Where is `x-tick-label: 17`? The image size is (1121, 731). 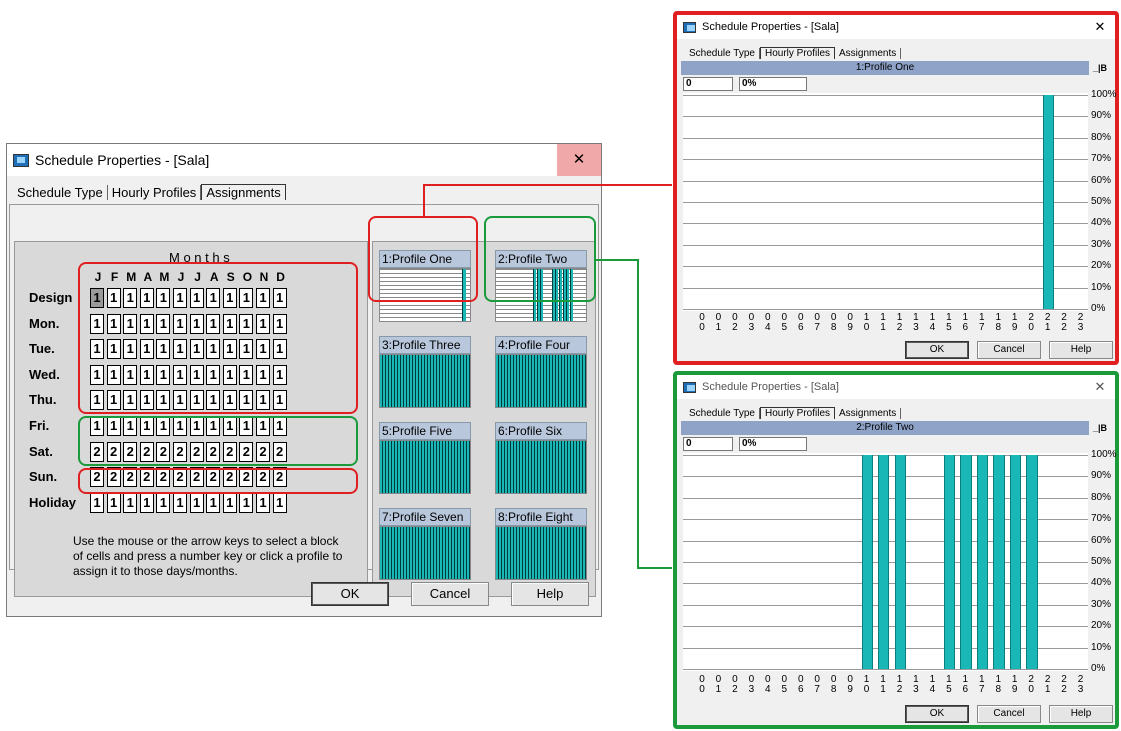
x-tick-label: 17 is located at coordinates (982, 322).